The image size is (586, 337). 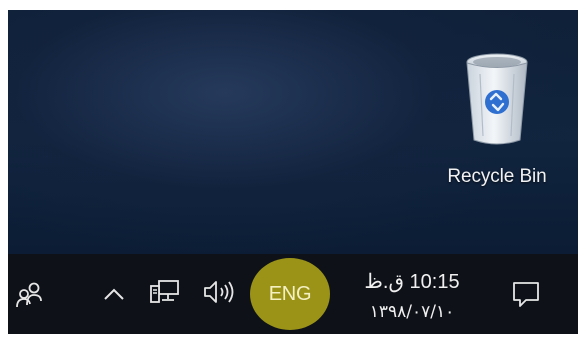 What do you see at coordinates (412, 282) in the screenshot?
I see `clock-time: 10:15 ق.ظ` at bounding box center [412, 282].